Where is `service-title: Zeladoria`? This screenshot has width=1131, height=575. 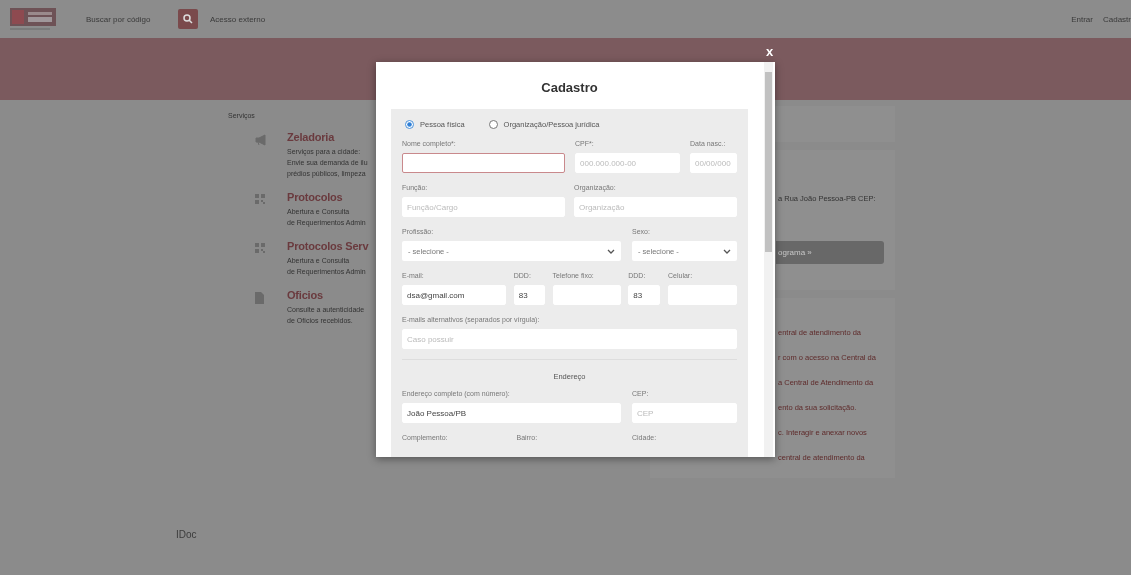
service-title: Zeladoria is located at coordinates (327, 137).